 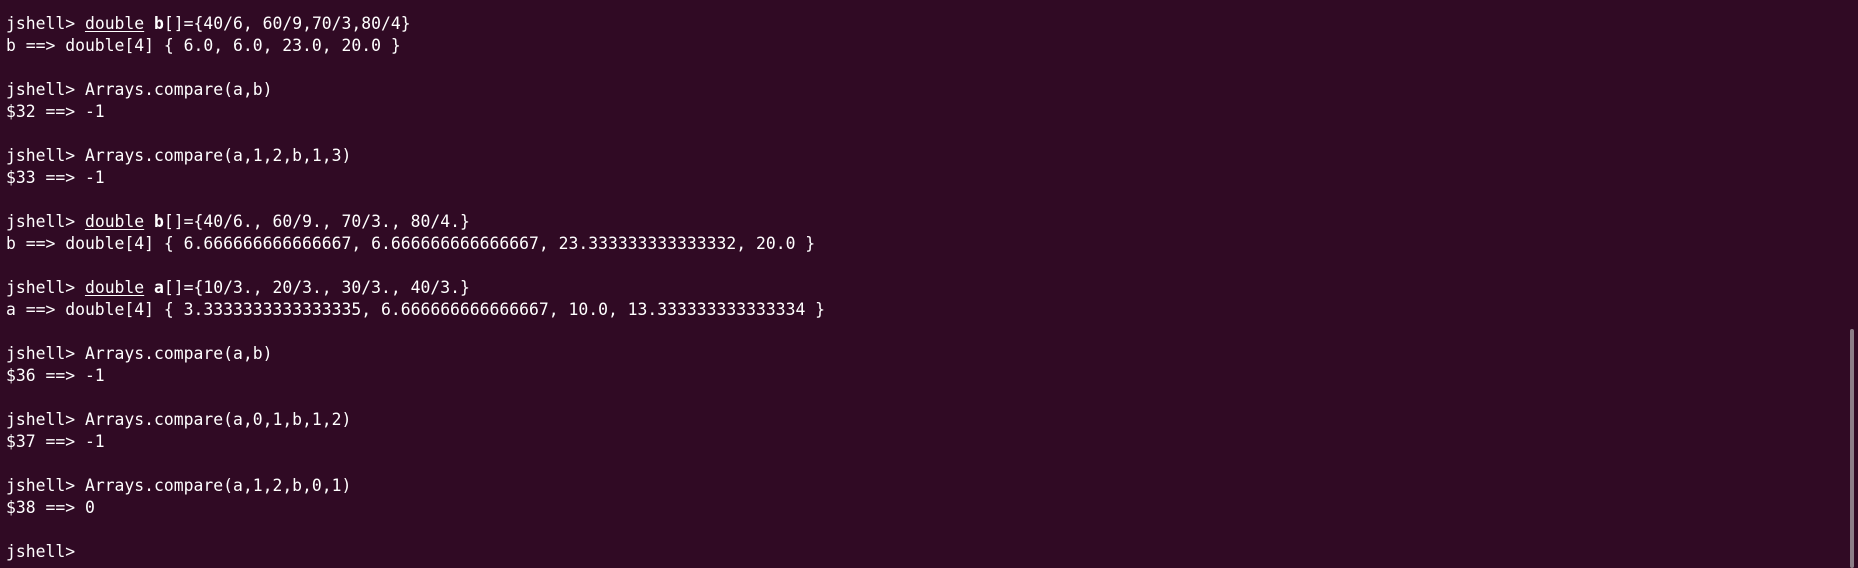 I want to click on command-text: []={10/3., 20/3., 30/3., 40/3.}, so click(x=316, y=287).